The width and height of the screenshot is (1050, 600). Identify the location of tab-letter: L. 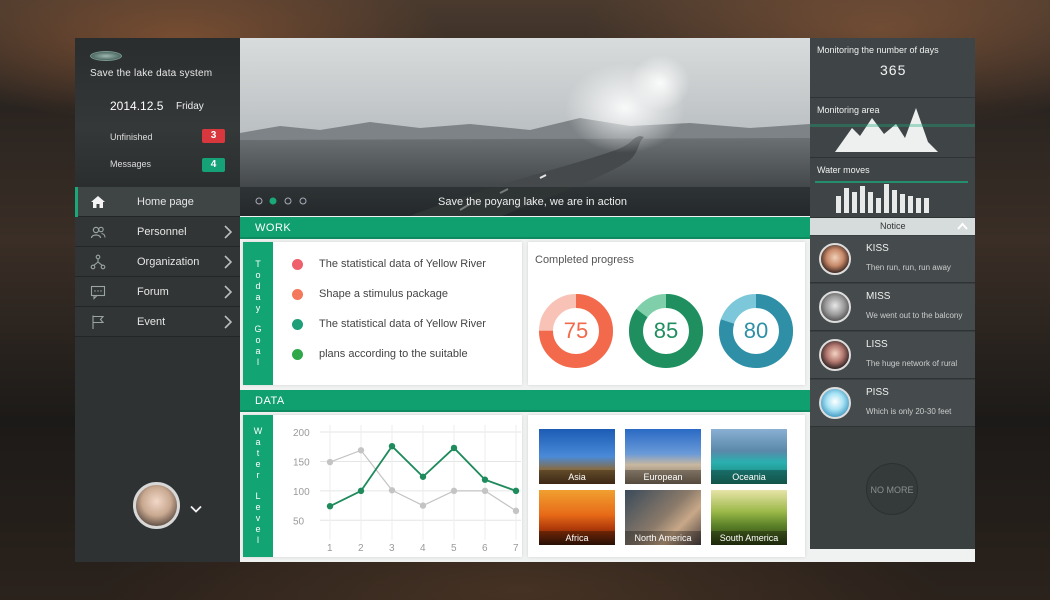
(258, 496).